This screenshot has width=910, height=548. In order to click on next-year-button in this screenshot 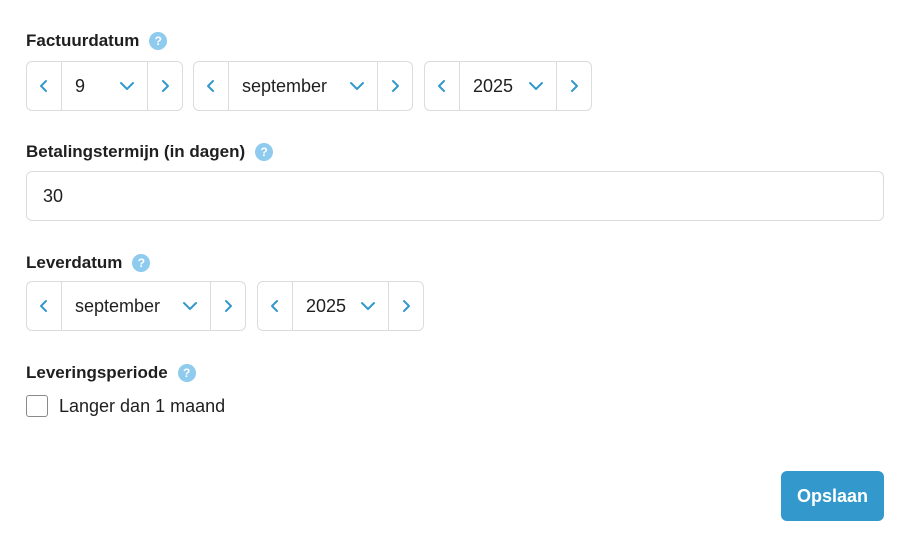, I will do `click(574, 86)`.